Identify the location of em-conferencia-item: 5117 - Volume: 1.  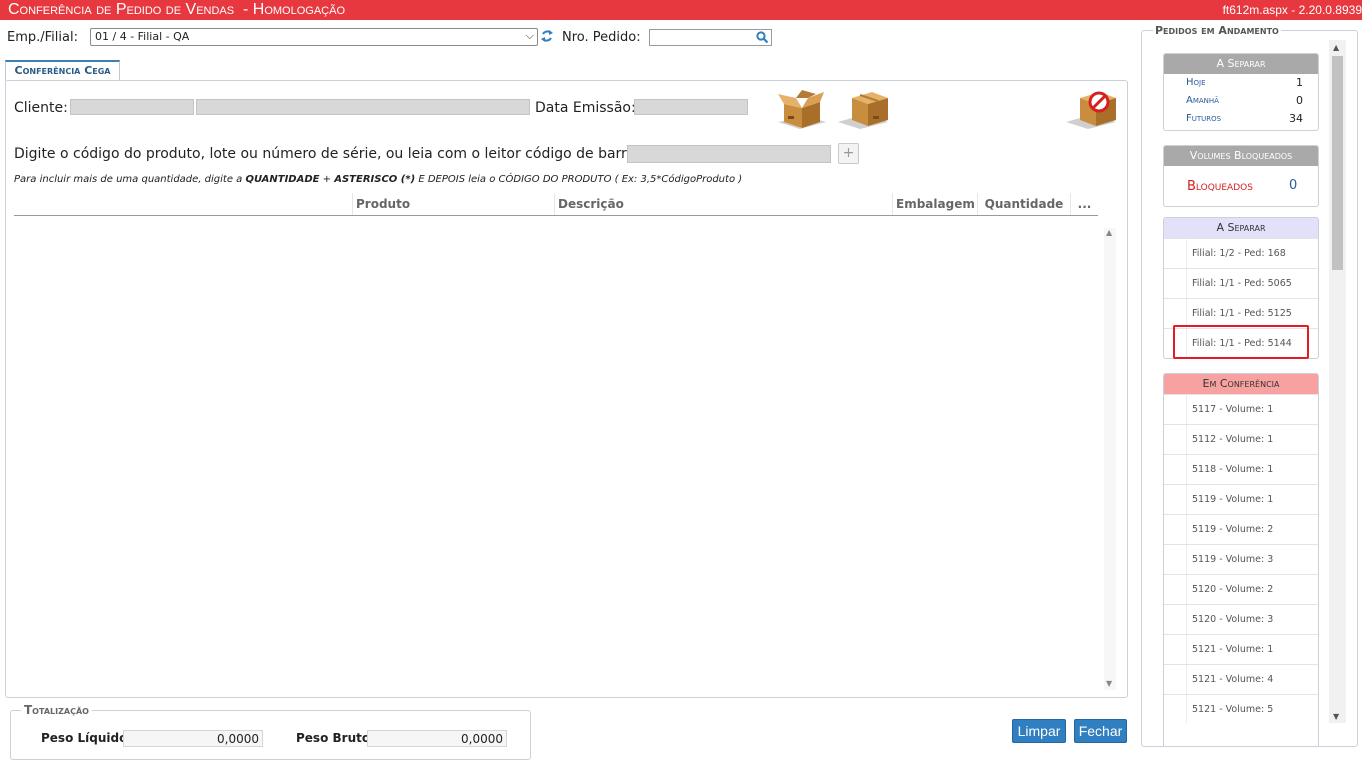
(1241, 409).